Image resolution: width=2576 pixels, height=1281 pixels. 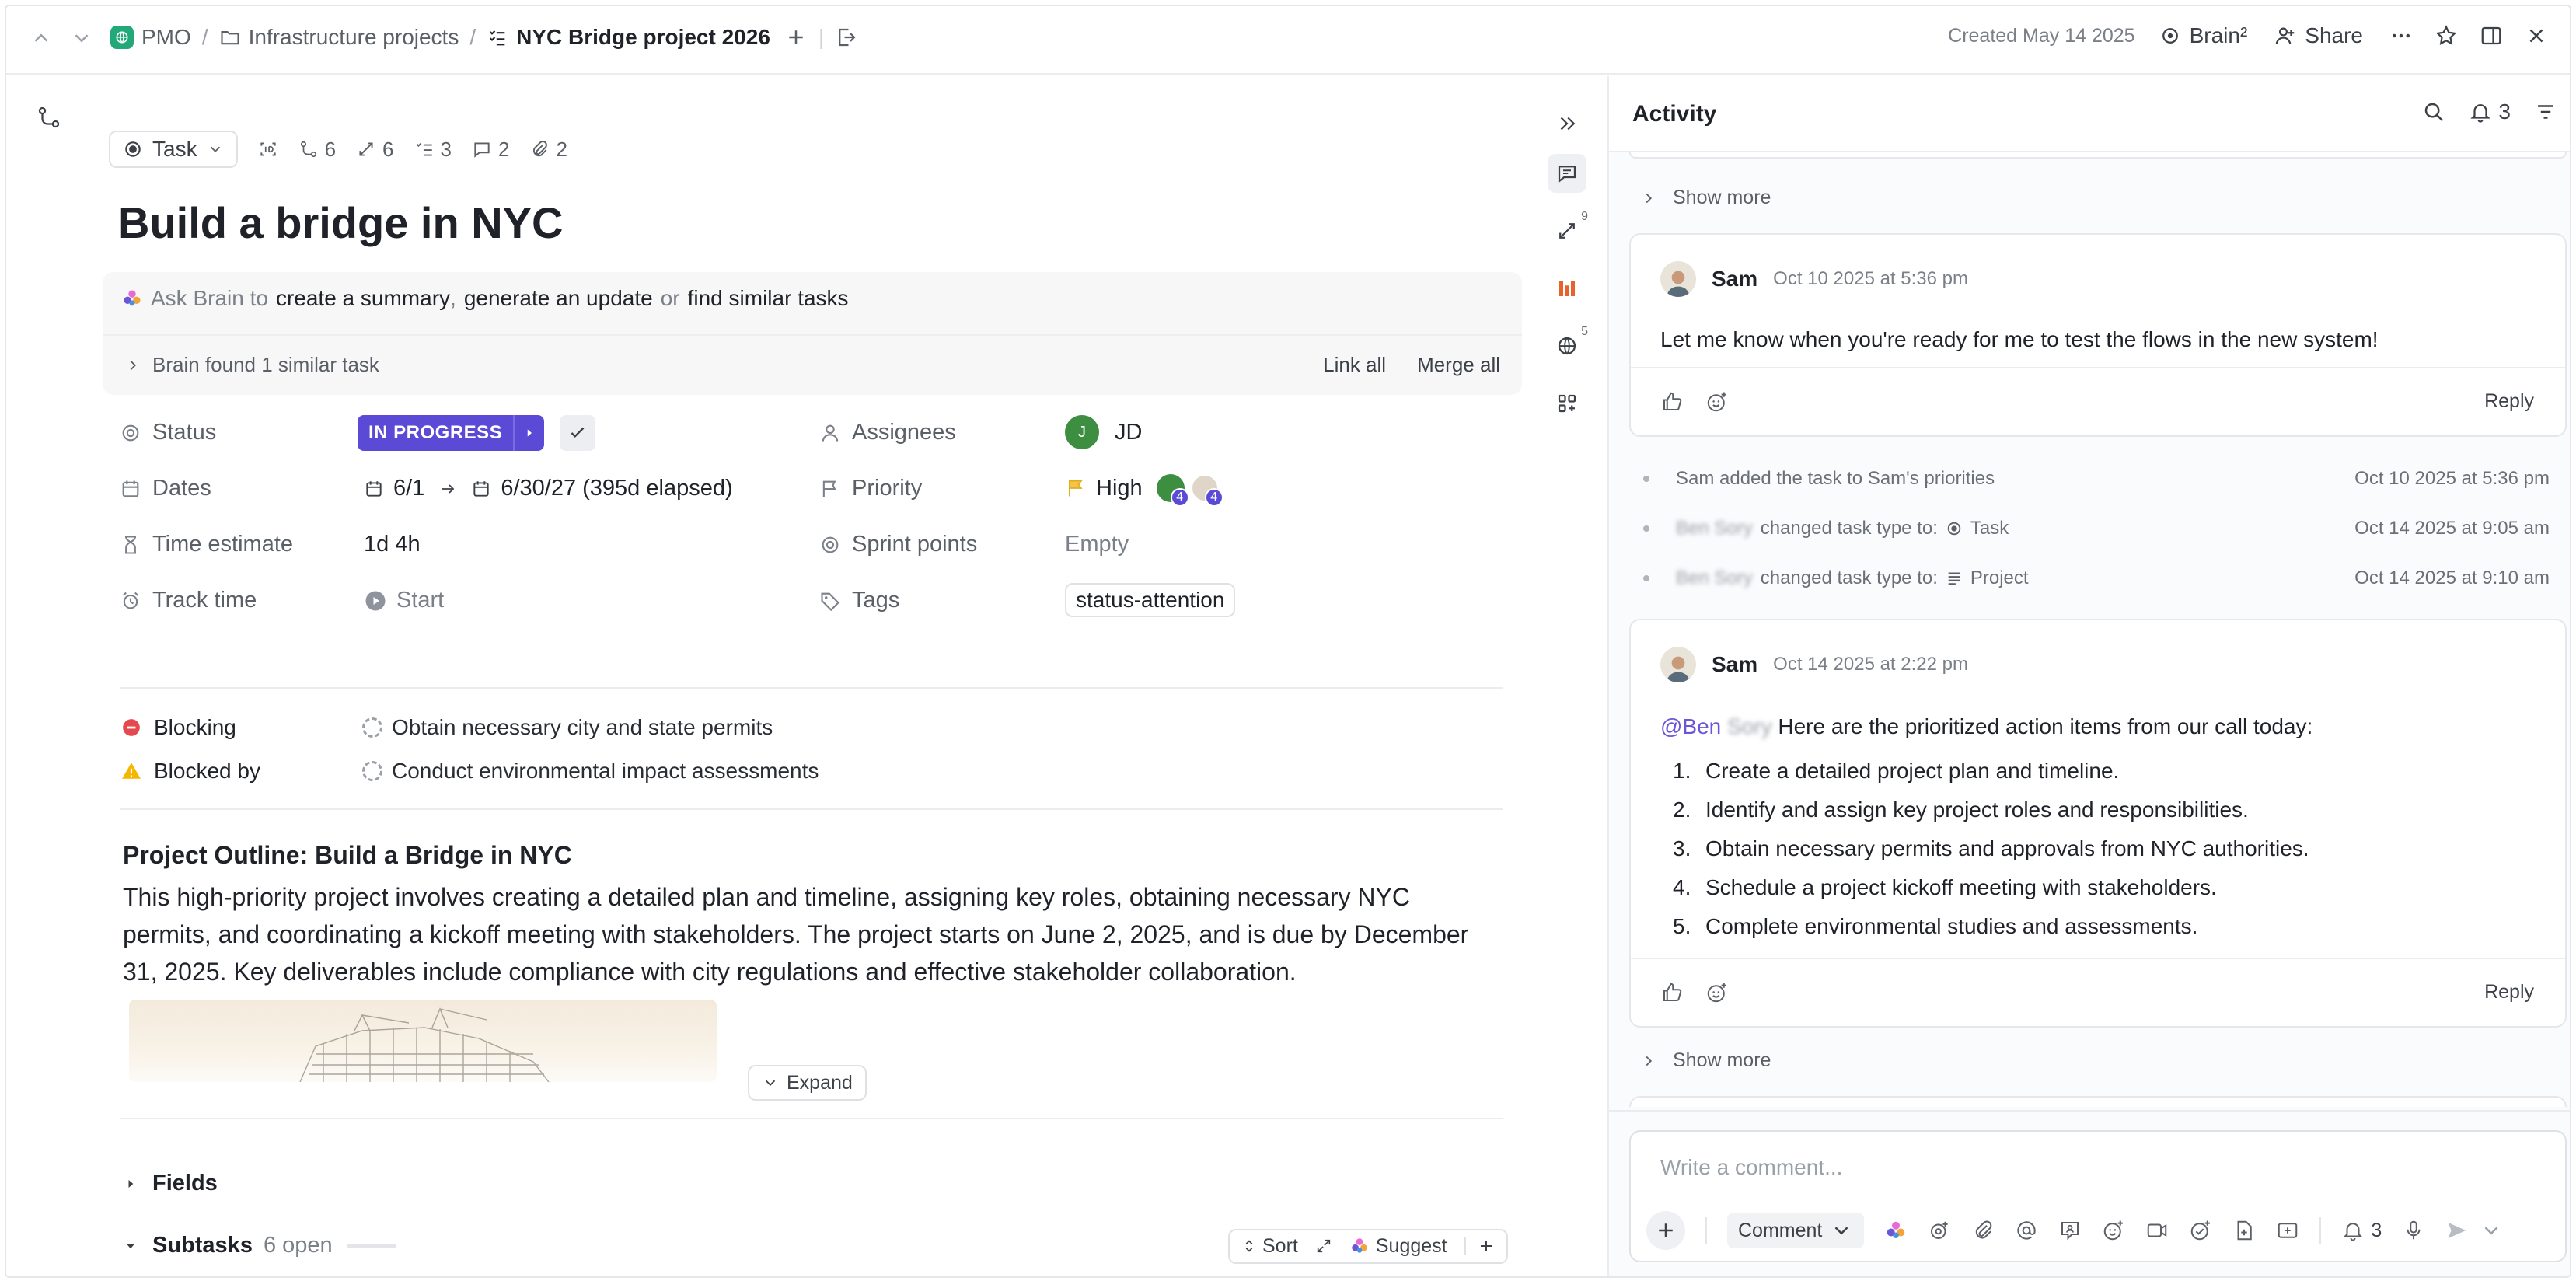 I want to click on close-button, so click(x=2536, y=35).